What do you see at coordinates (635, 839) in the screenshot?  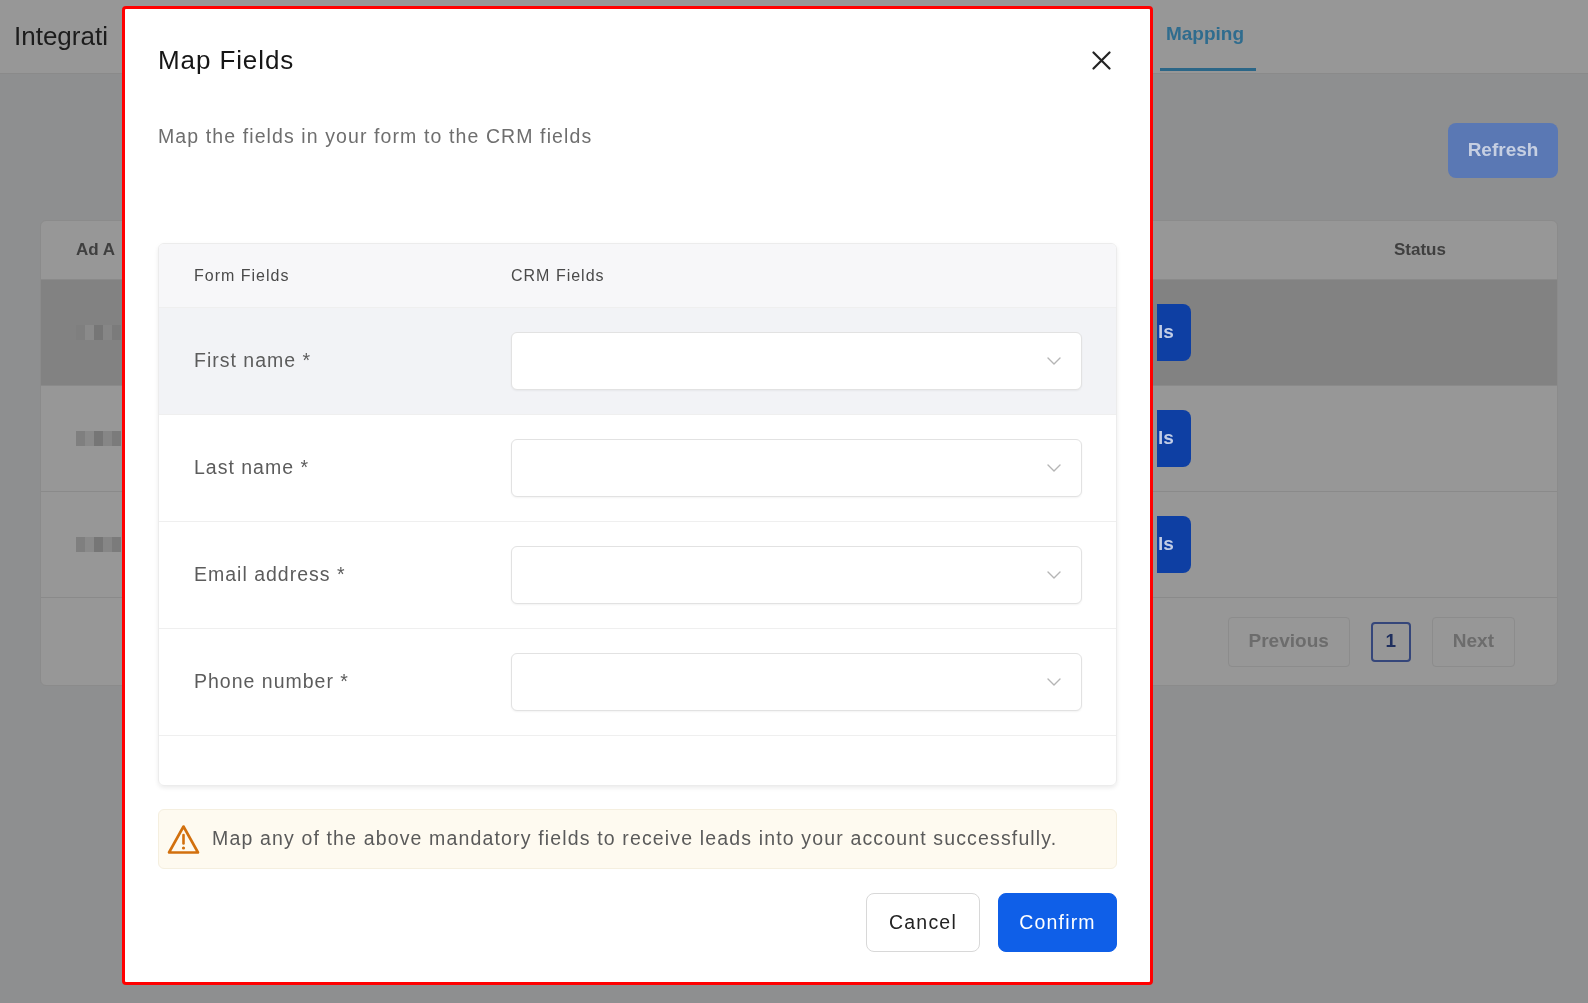 I see `warning-text: Map any of the above mandatory fields to receive leads into your account successfully.` at bounding box center [635, 839].